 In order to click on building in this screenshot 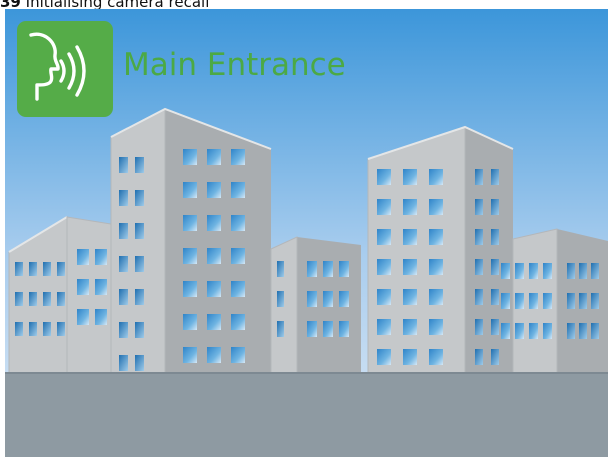, I will do `click(416, 250)`.